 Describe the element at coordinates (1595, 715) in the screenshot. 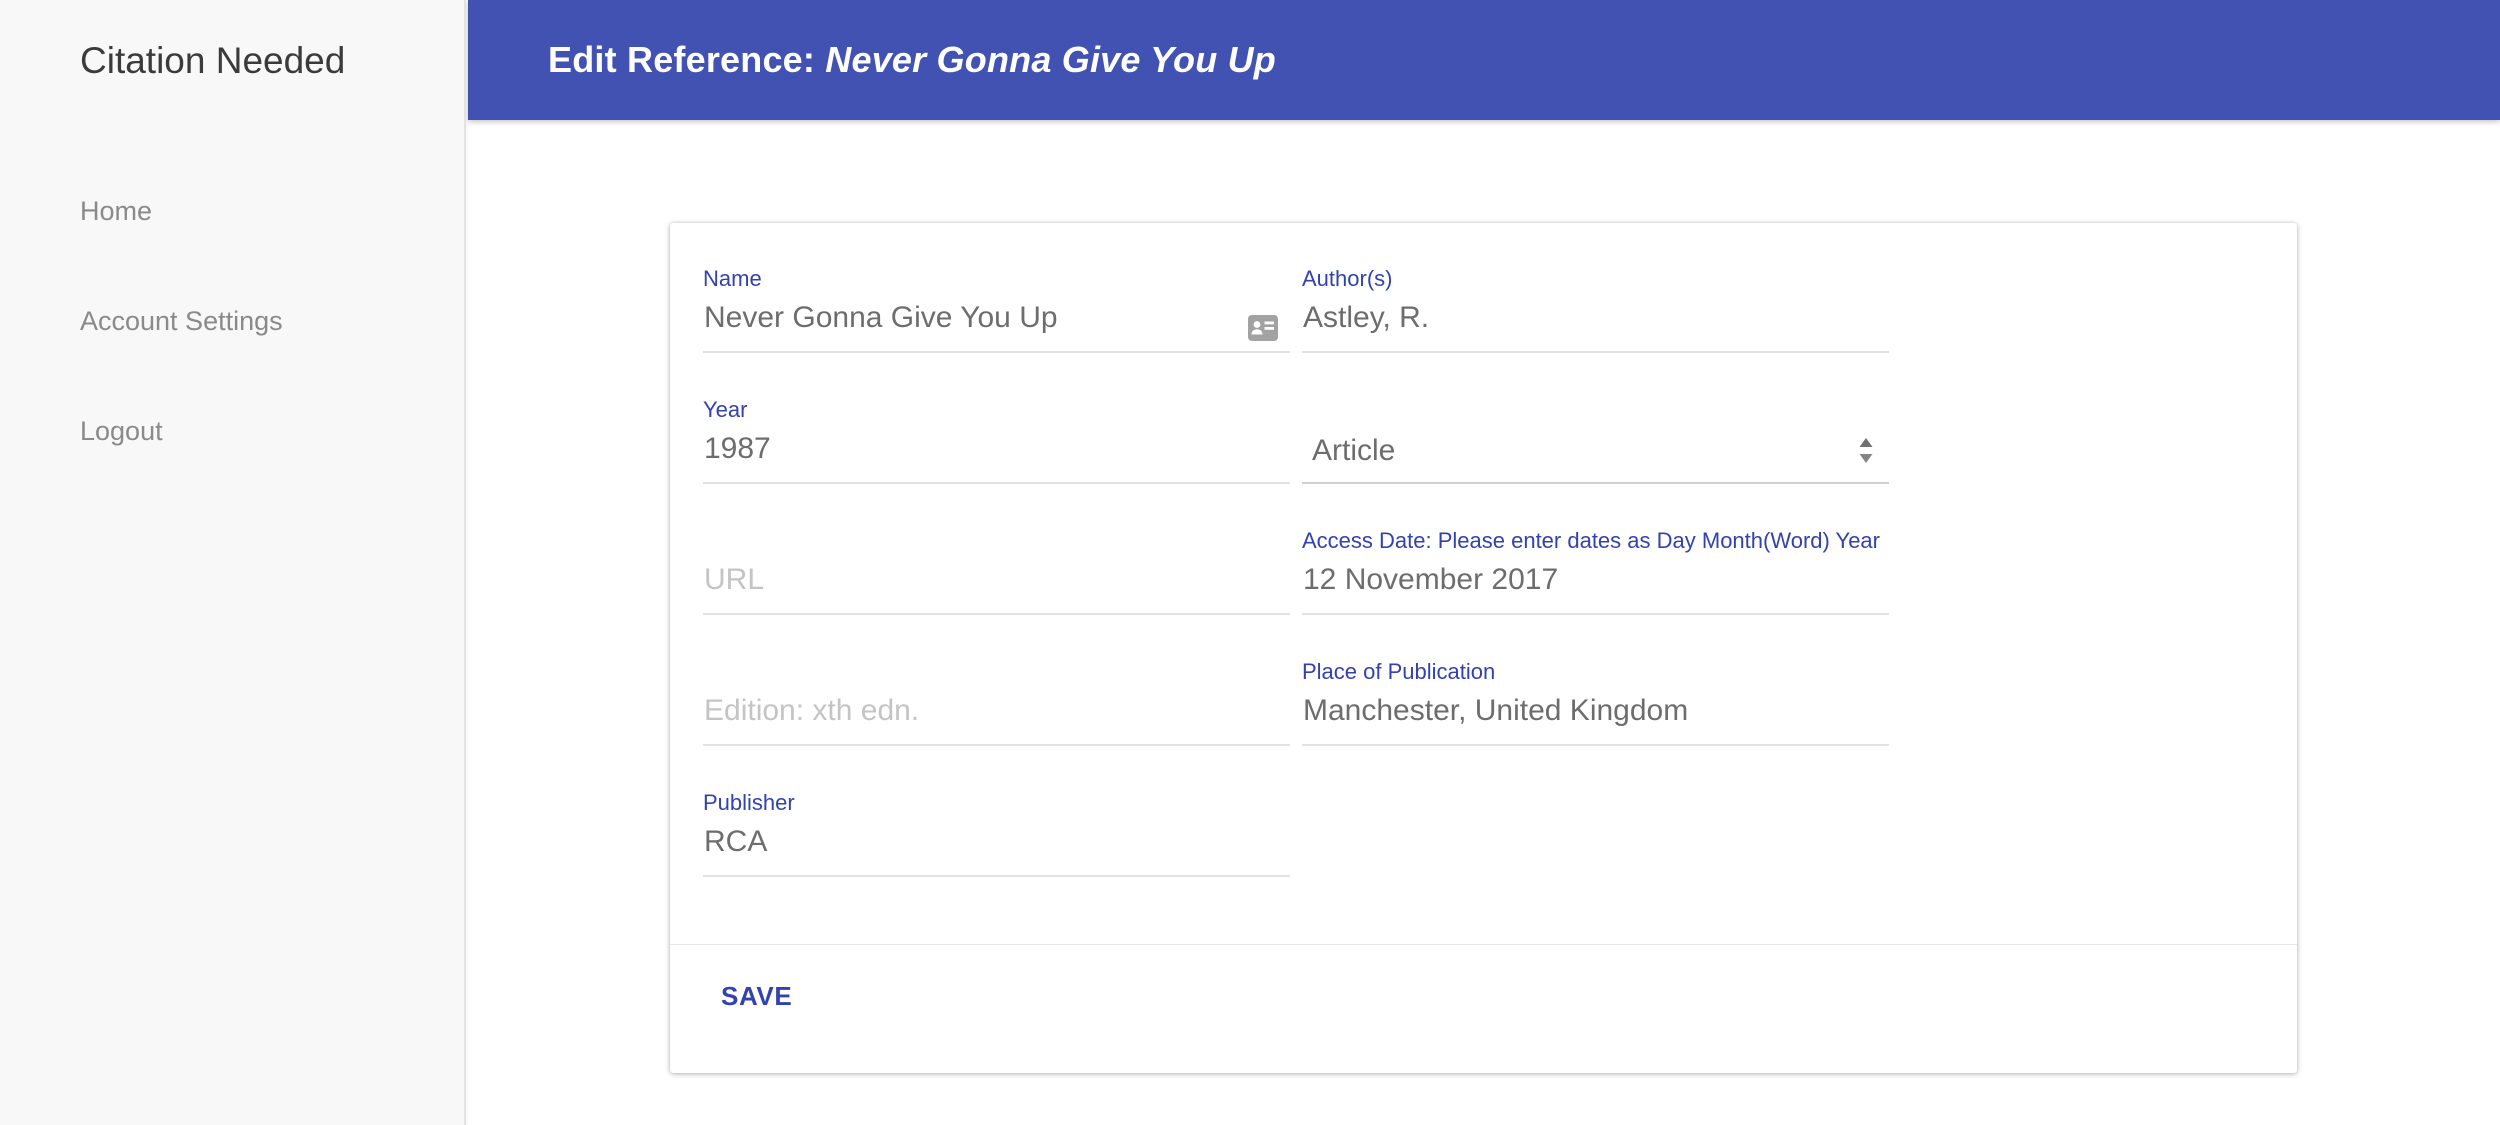

I see `place-of-publication-input` at that location.